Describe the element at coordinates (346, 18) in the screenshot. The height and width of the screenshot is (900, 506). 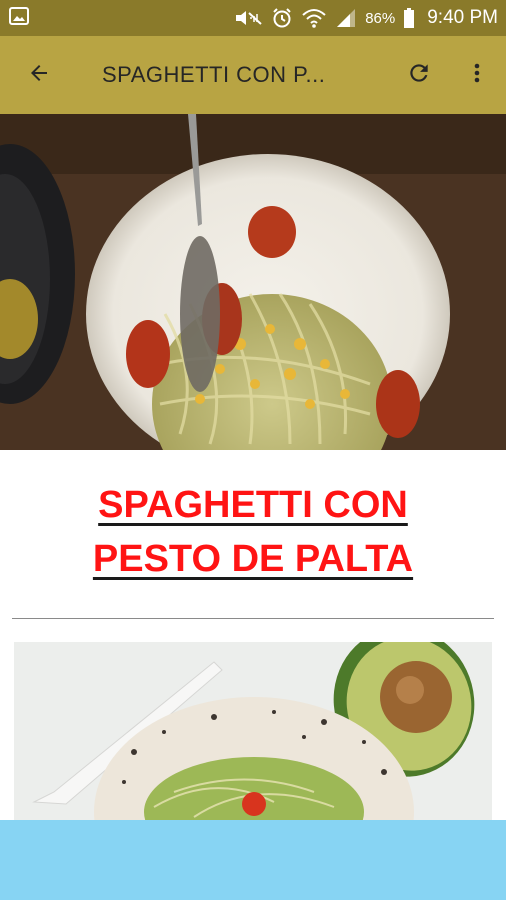
I see `signal-icon` at that location.